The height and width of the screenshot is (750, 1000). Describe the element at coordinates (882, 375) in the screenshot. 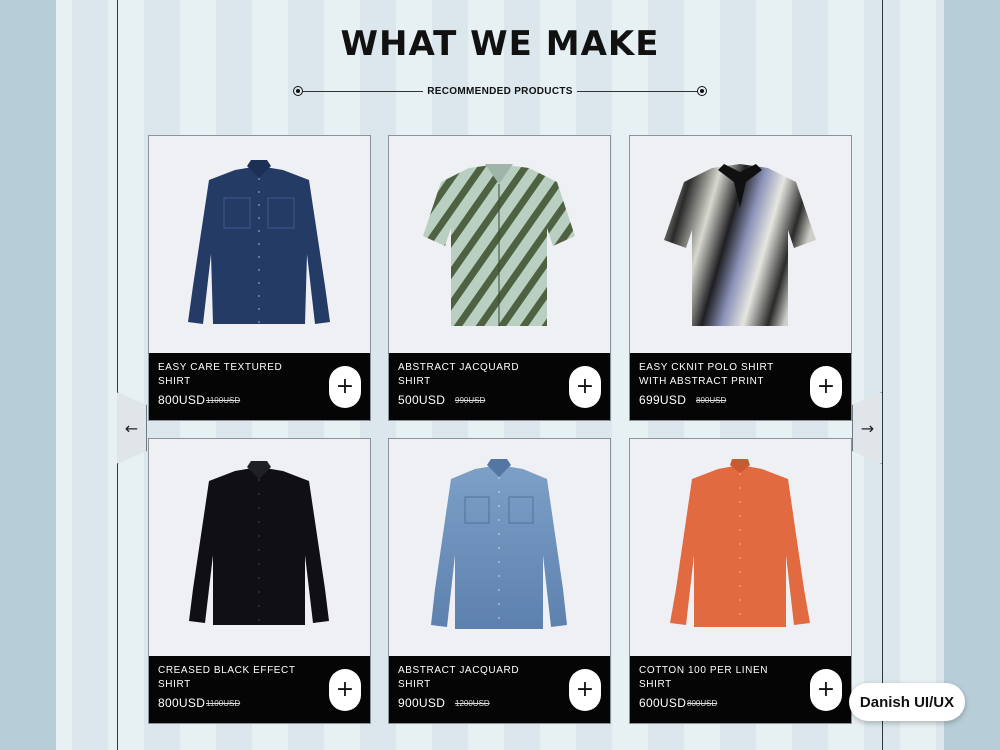

I see `frame-line-right` at that location.